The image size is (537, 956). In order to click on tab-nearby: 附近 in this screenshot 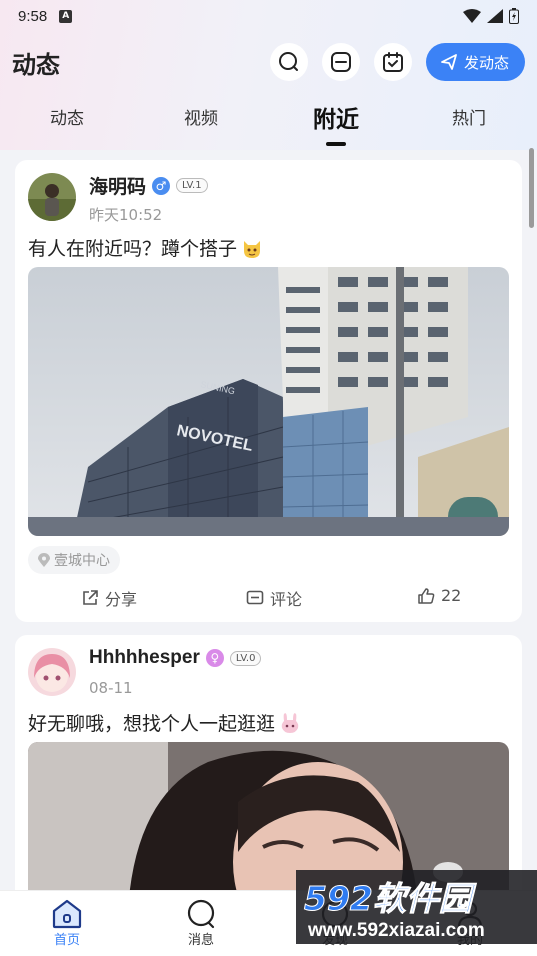, I will do `click(336, 117)`.